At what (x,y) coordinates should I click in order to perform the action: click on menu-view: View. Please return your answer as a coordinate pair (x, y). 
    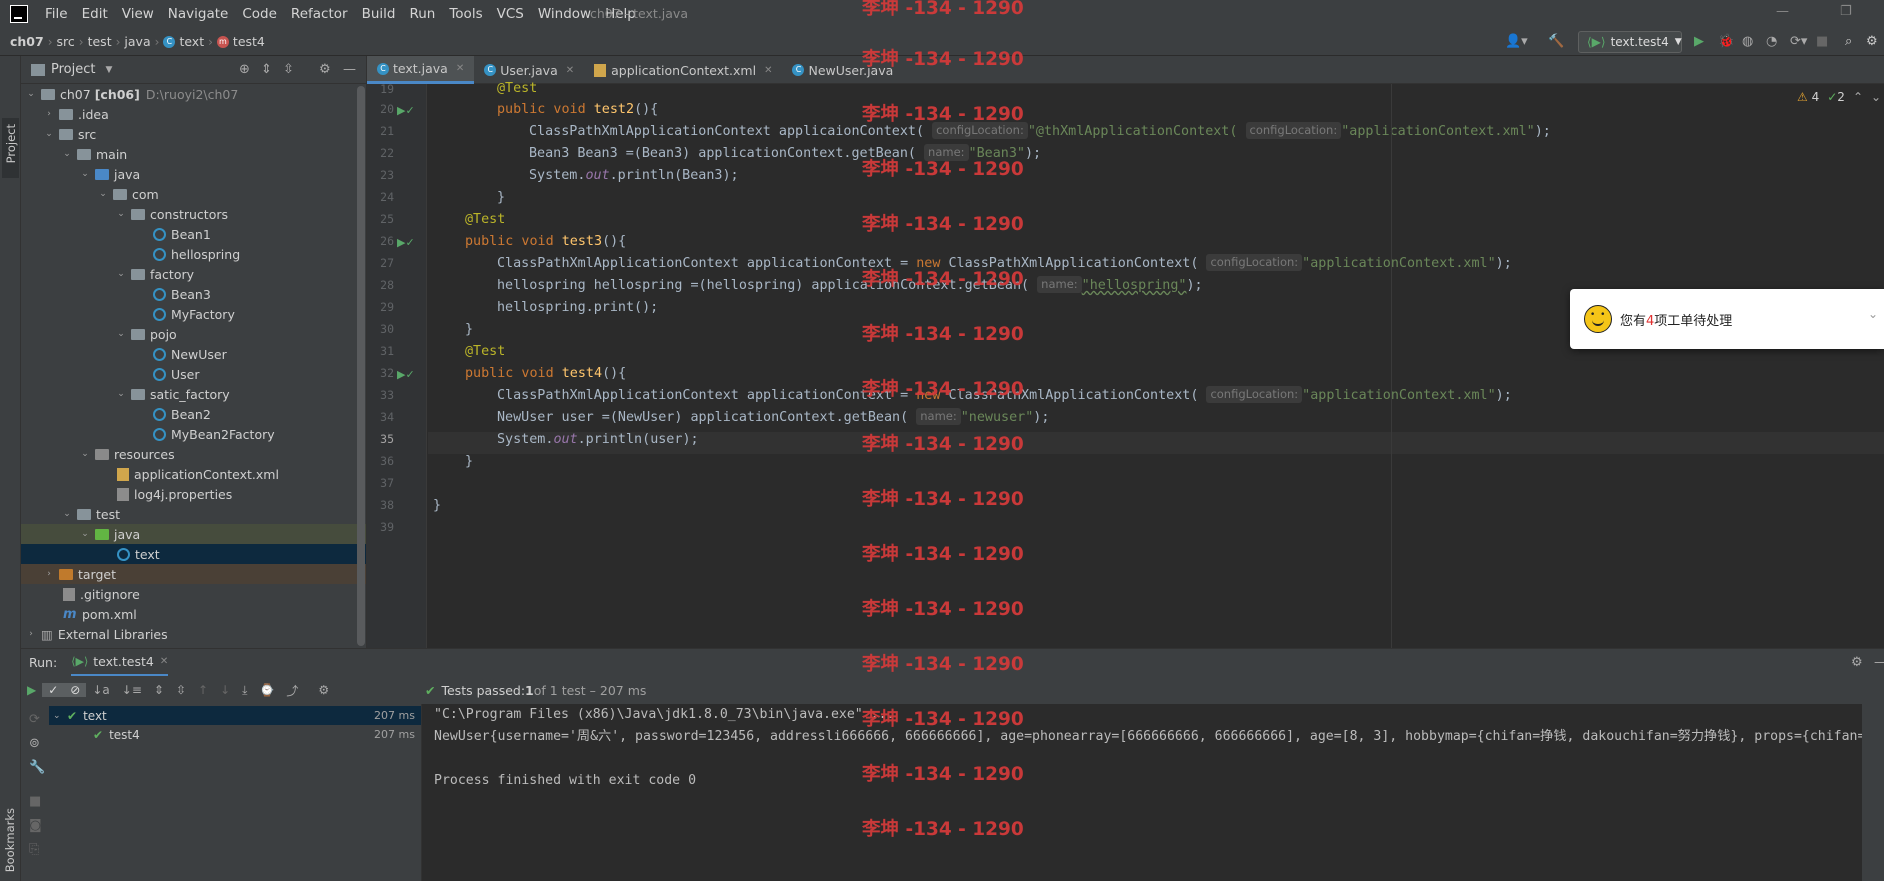
    Looking at the image, I should click on (138, 14).